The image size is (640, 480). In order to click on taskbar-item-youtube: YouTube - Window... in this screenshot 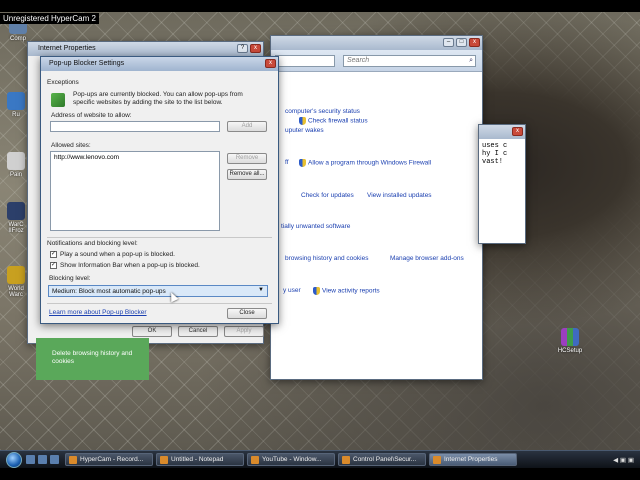, I will do `click(291, 459)`.